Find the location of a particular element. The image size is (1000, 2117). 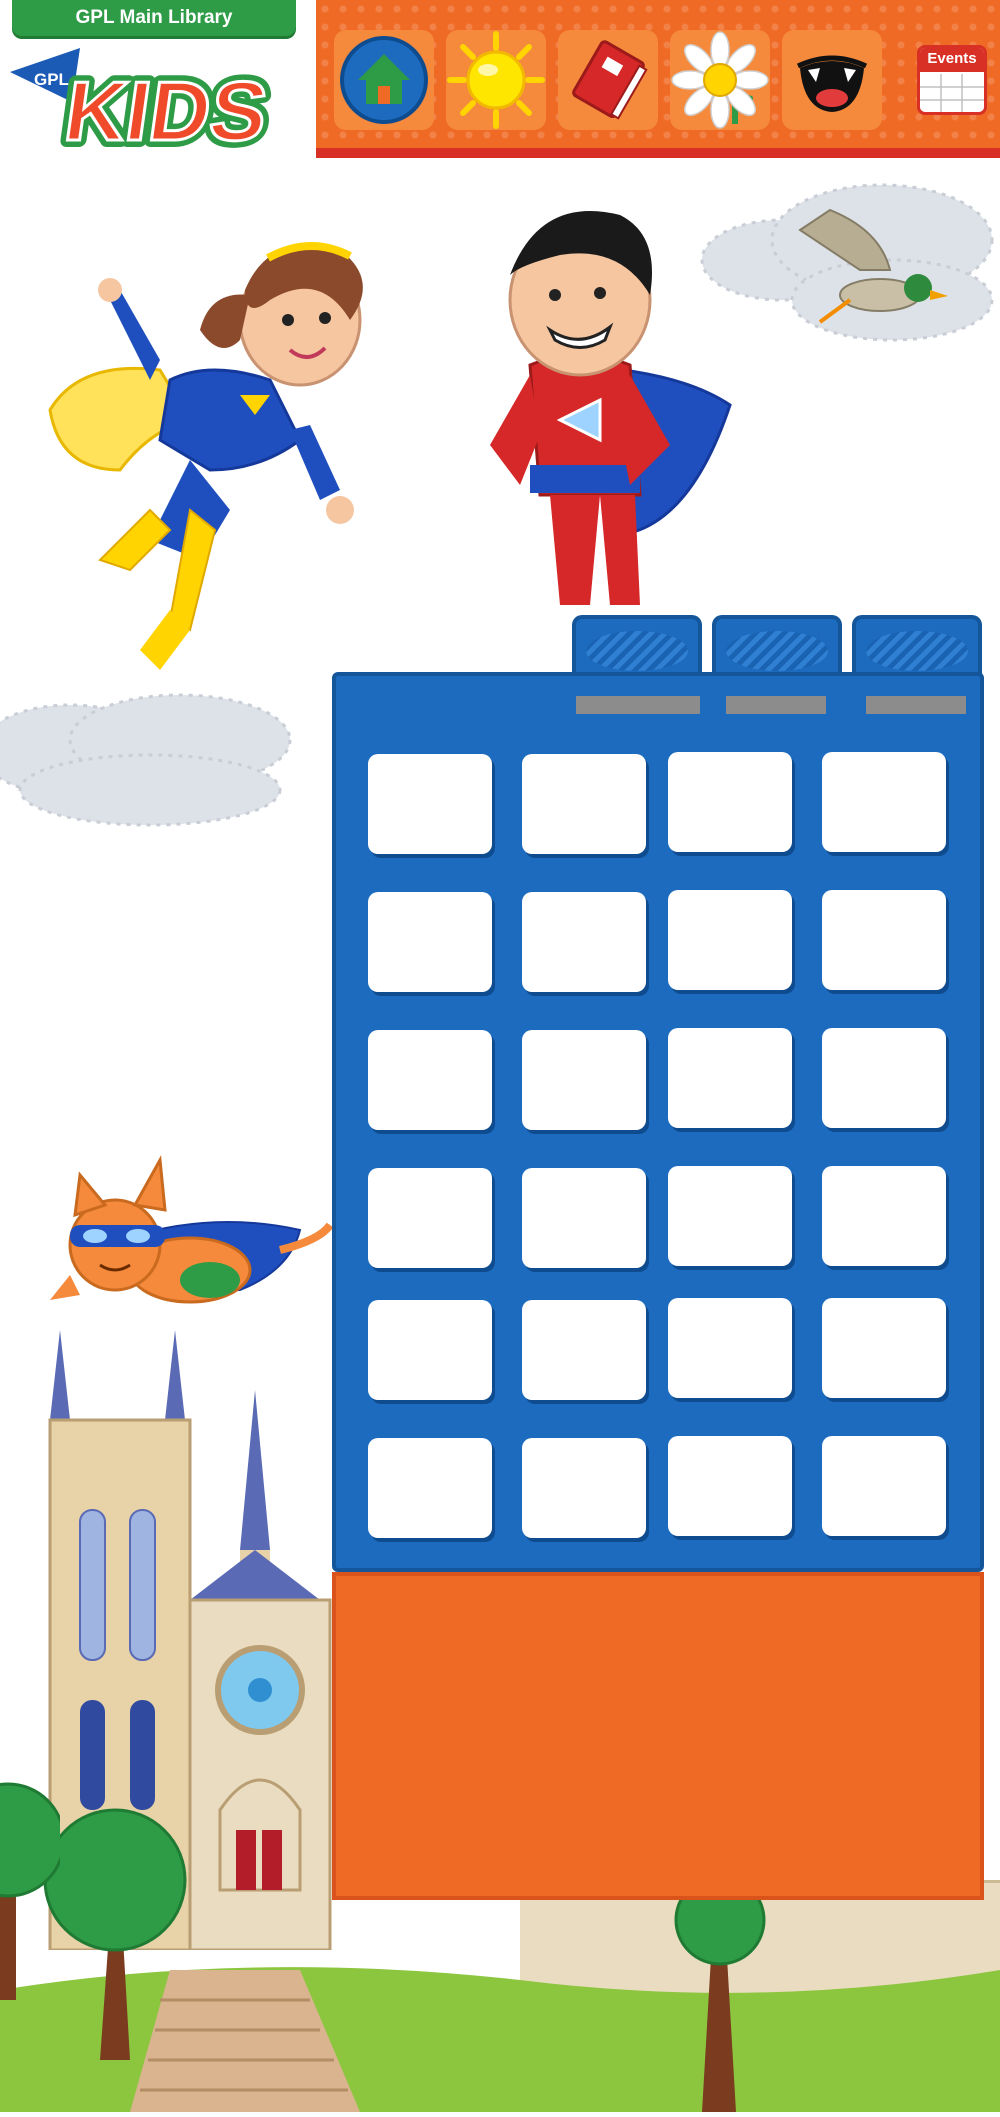

nav-sun-button is located at coordinates (496, 80).